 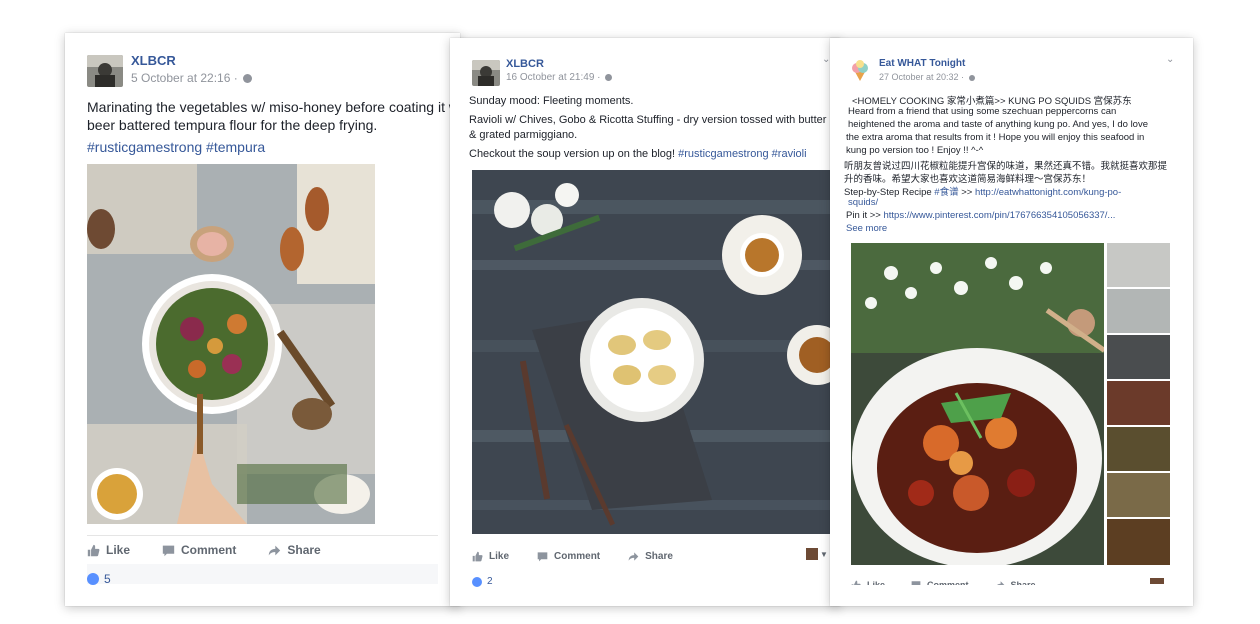 What do you see at coordinates (551, 101) in the screenshot?
I see `post-text-line: Sunday mood: Fleeting moments.` at bounding box center [551, 101].